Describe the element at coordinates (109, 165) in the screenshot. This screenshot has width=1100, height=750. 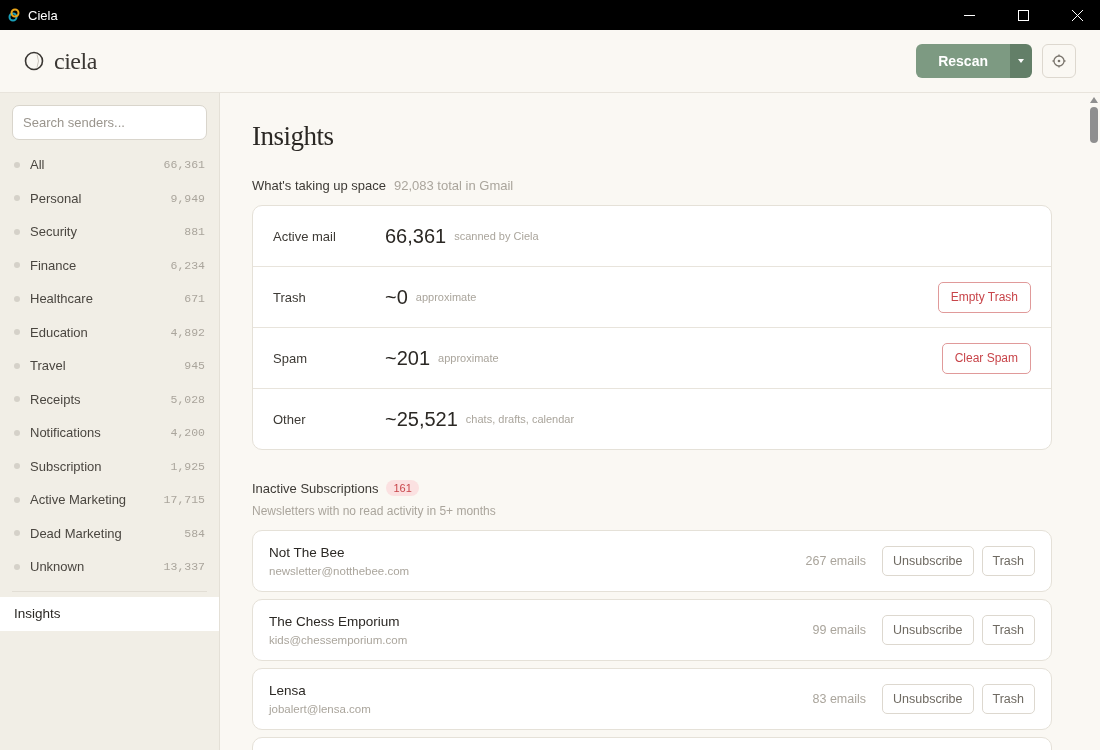
I see `category-item: All 66,361` at that location.